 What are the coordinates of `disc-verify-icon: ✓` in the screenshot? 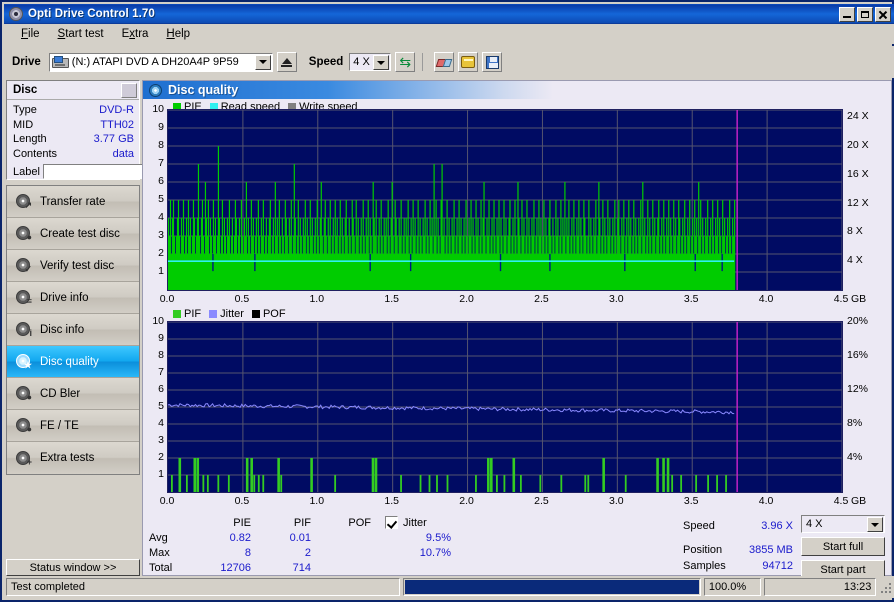 It's located at (24, 266).